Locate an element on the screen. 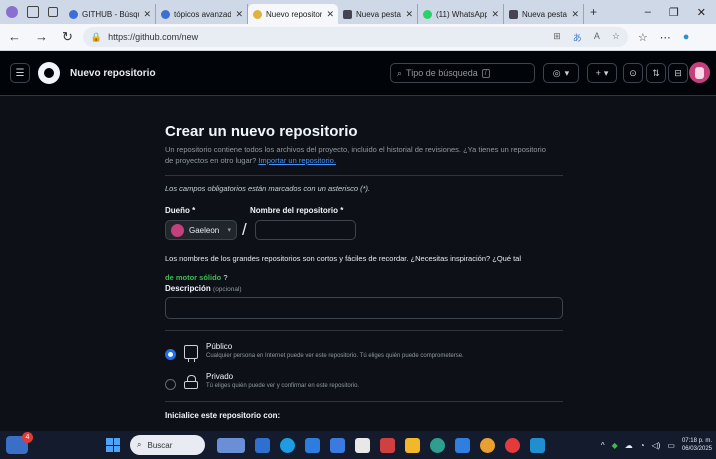 The height and width of the screenshot is (459, 716). private-title: Privado is located at coordinates (220, 376).